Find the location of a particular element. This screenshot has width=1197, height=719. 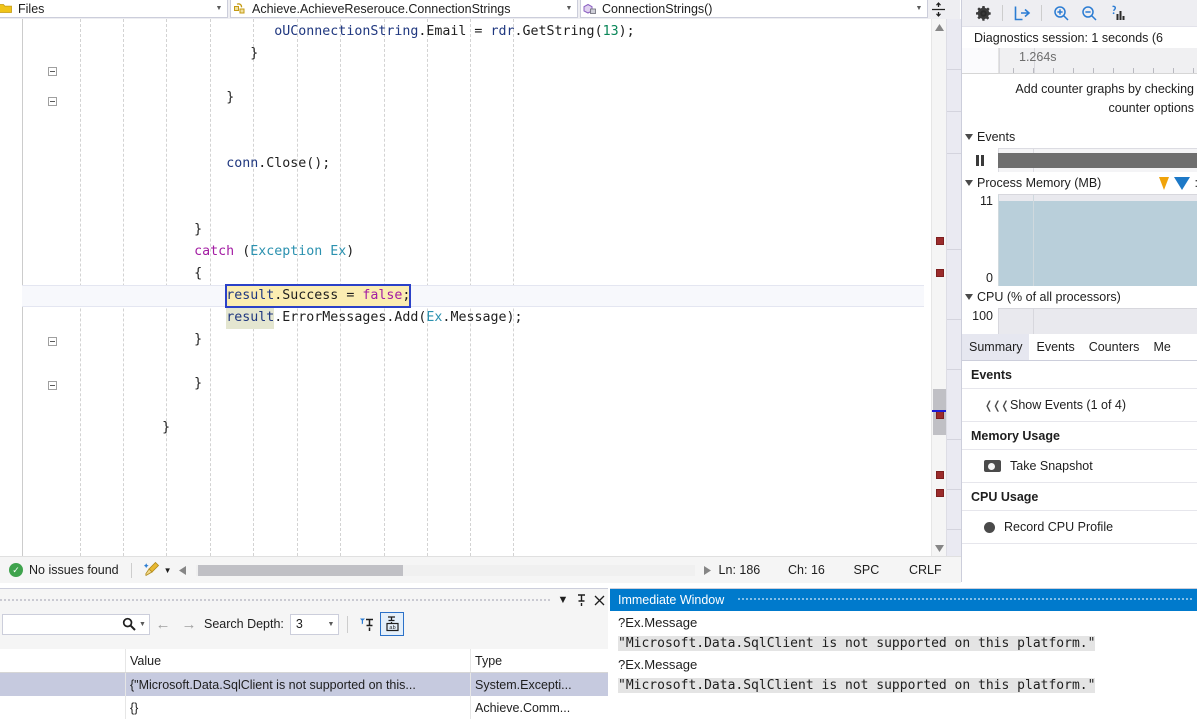

editor-vertical-scrollbar is located at coordinates (939, 287).